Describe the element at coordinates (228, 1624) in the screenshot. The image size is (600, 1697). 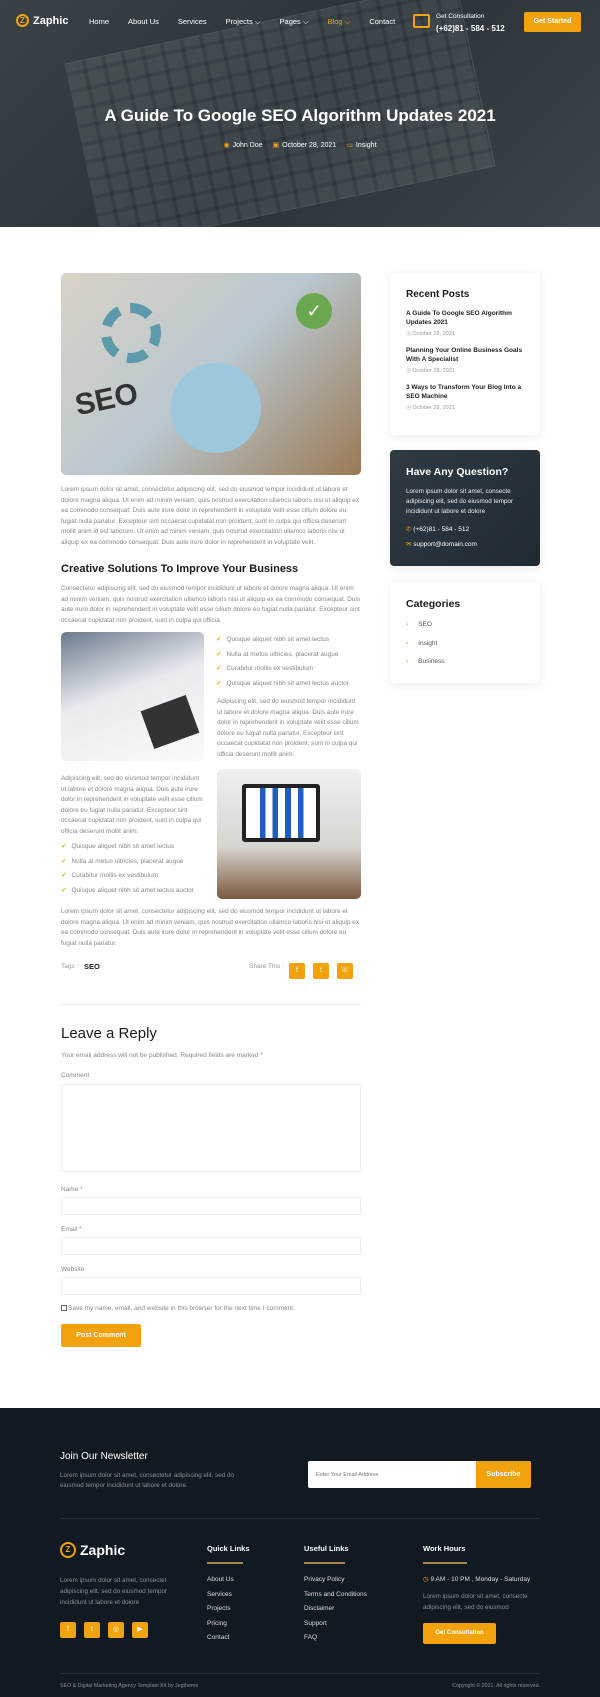
I see `footer-link: Pricing` at that location.